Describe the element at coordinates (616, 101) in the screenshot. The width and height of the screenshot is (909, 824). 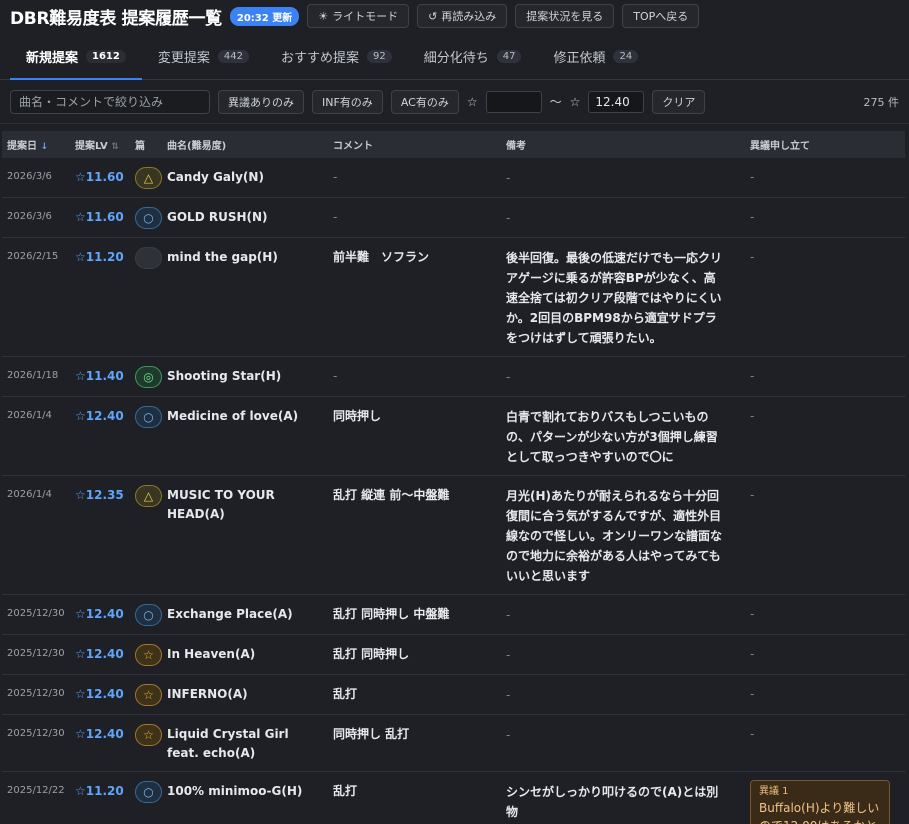
I see `lv-max-input` at that location.